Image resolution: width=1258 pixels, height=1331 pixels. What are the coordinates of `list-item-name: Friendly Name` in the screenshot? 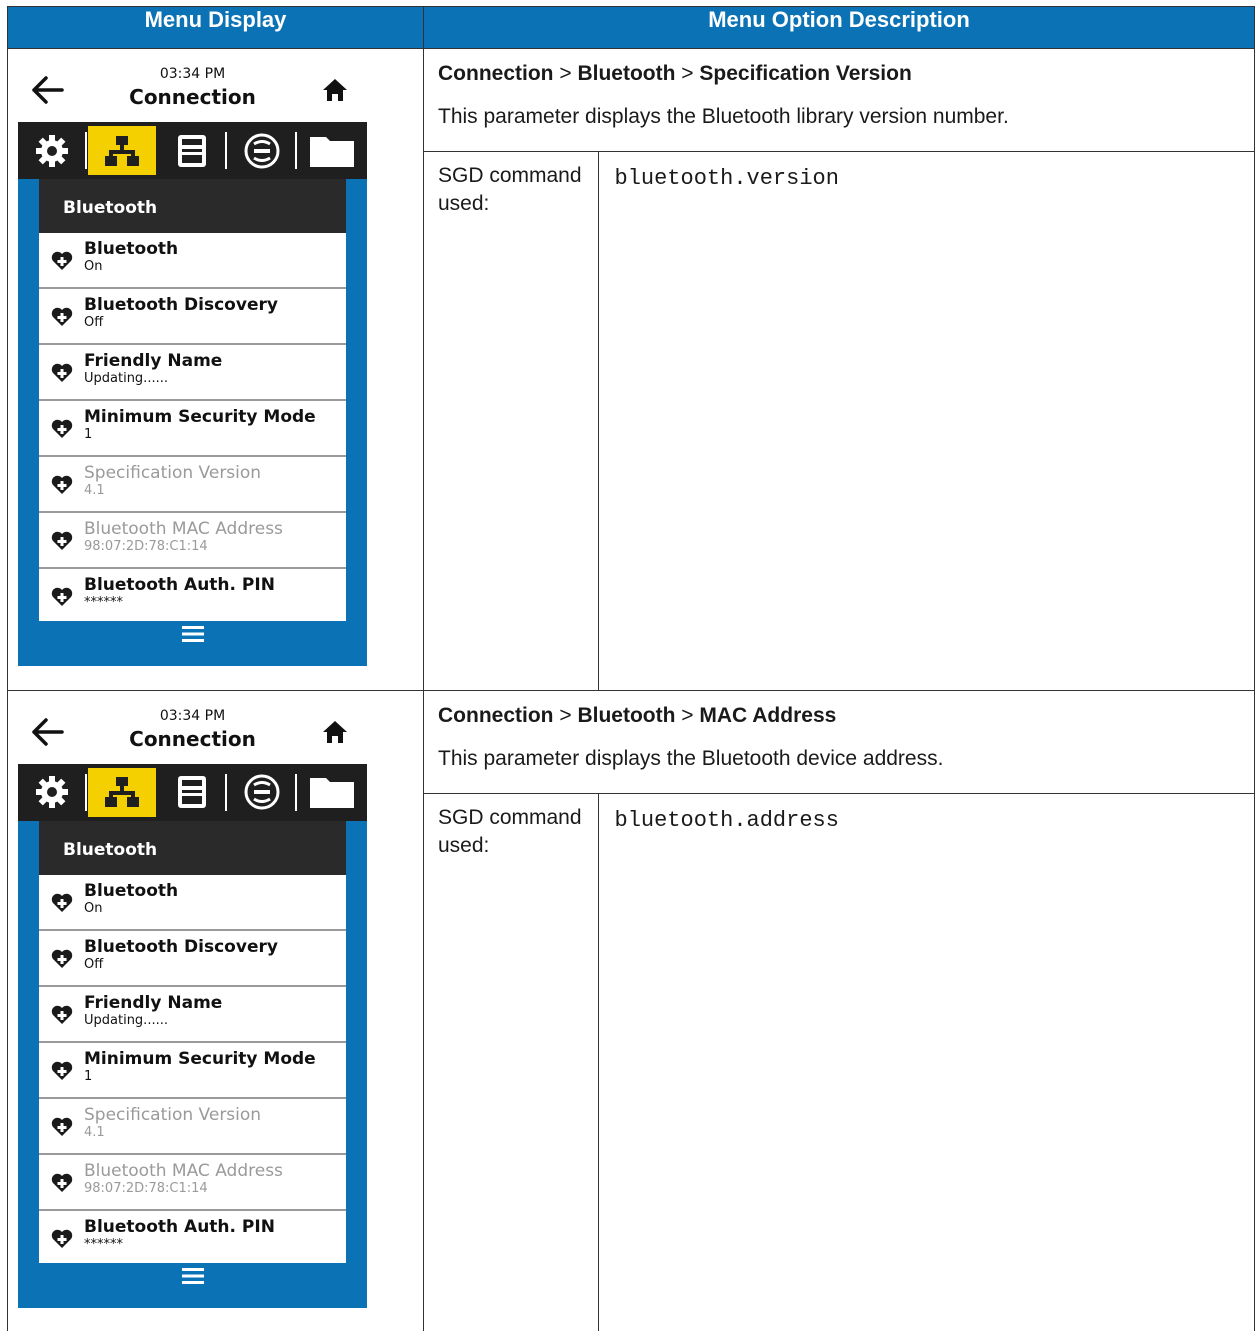 It's located at (153, 1002).